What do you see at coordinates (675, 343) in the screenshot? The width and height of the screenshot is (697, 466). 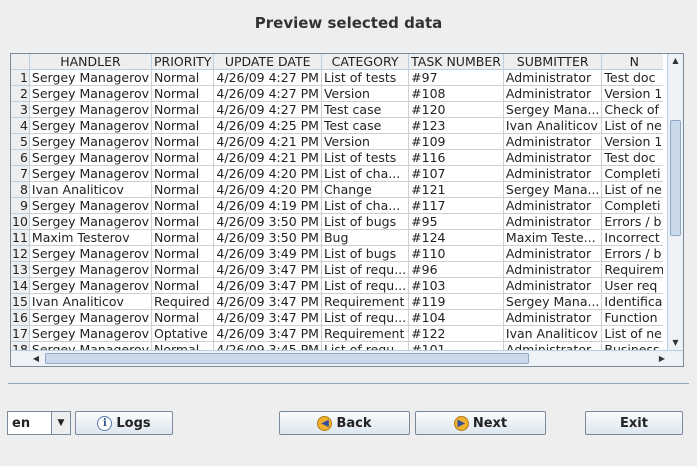 I see `scroll-down-icon: ▼` at bounding box center [675, 343].